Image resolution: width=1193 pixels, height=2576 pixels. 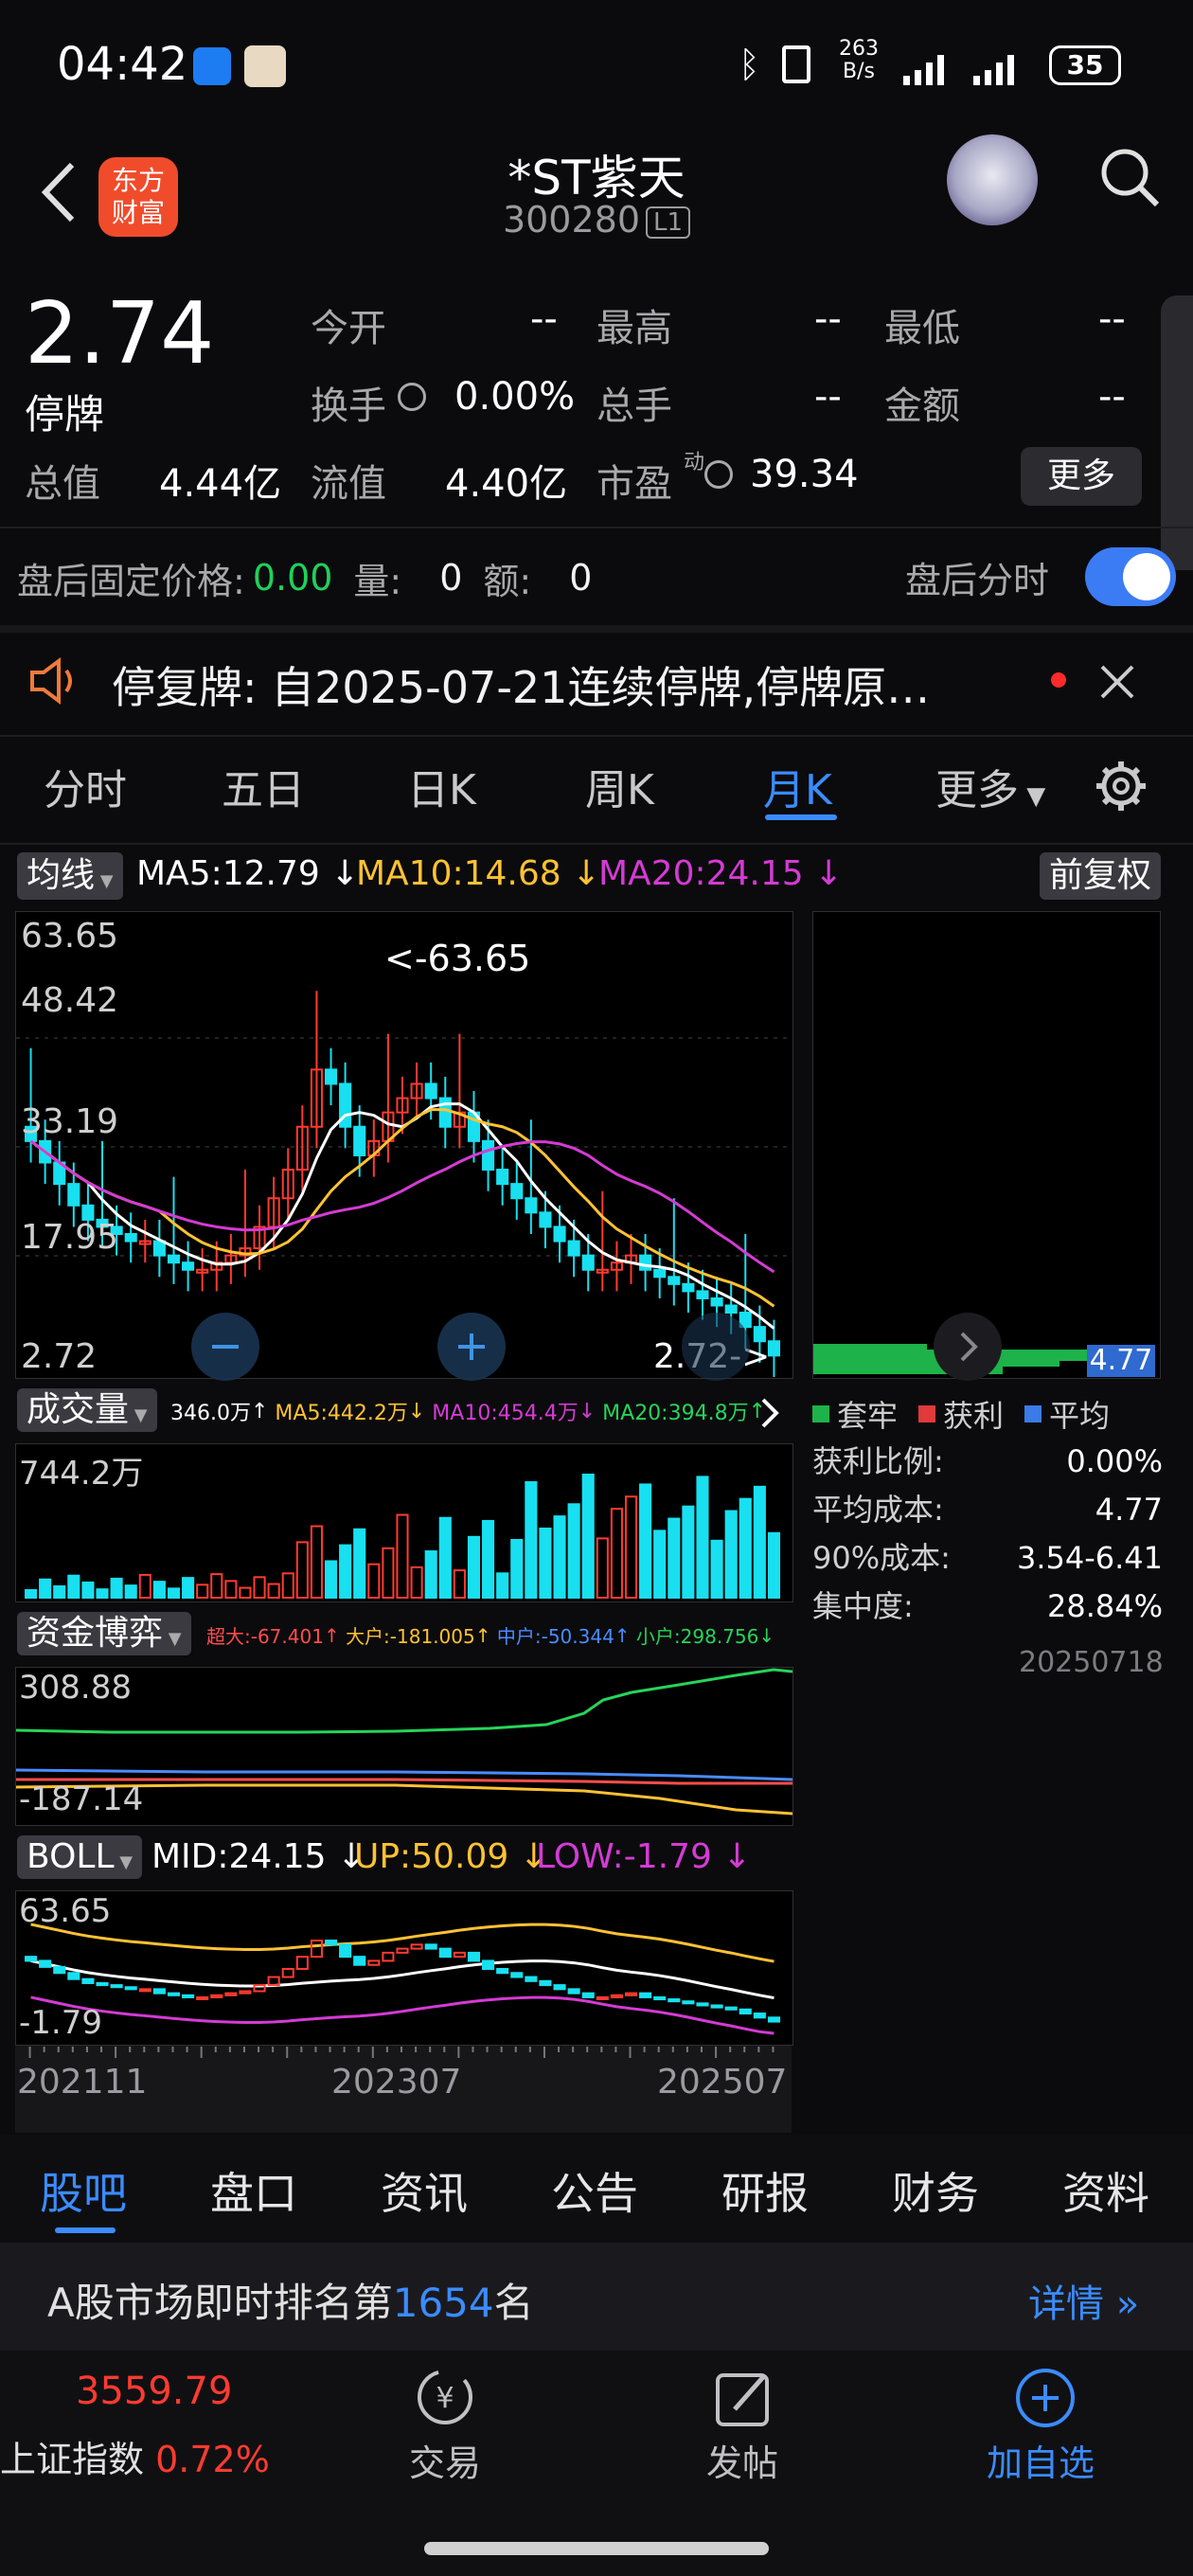 What do you see at coordinates (1121, 788) in the screenshot?
I see `settings-gear-icon` at bounding box center [1121, 788].